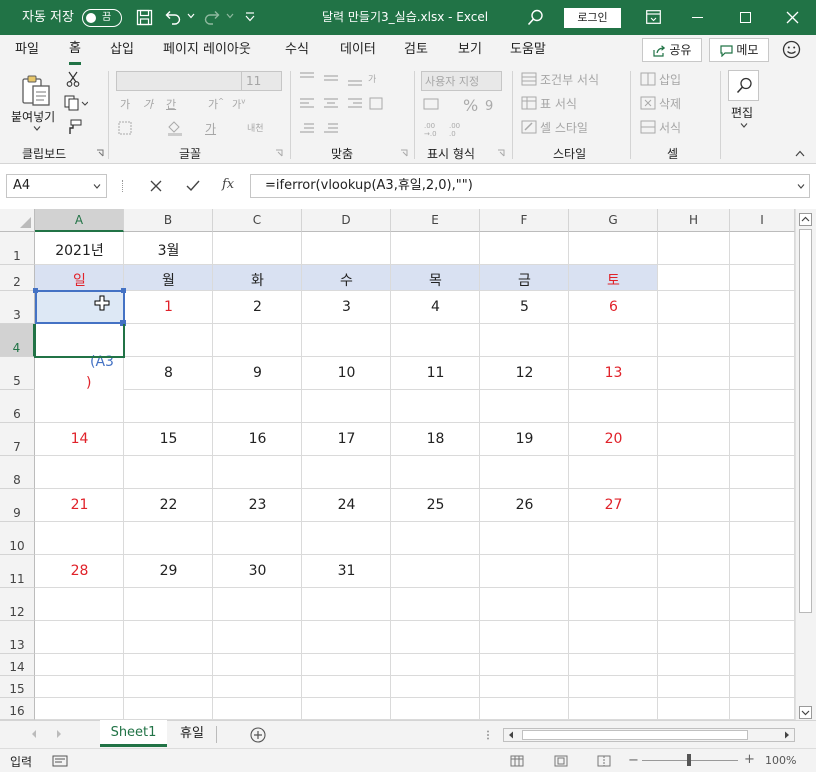  Describe the element at coordinates (102, 18) in the screenshot. I see `autosave-toggle: 끔` at that location.